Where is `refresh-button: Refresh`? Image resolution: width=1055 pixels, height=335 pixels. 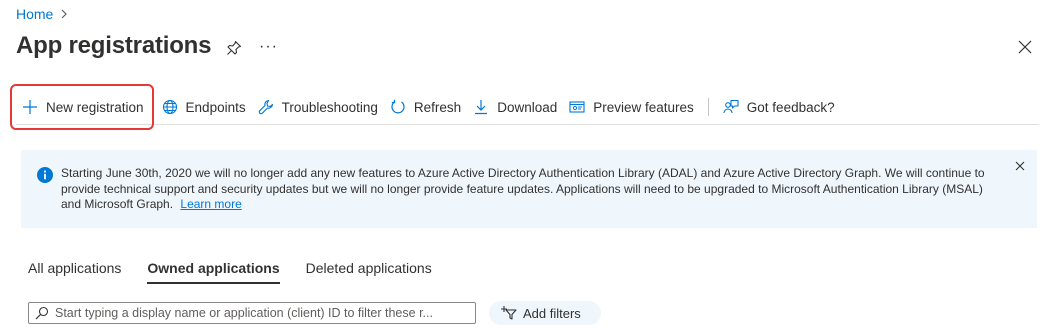
refresh-button: Refresh is located at coordinates (425, 107).